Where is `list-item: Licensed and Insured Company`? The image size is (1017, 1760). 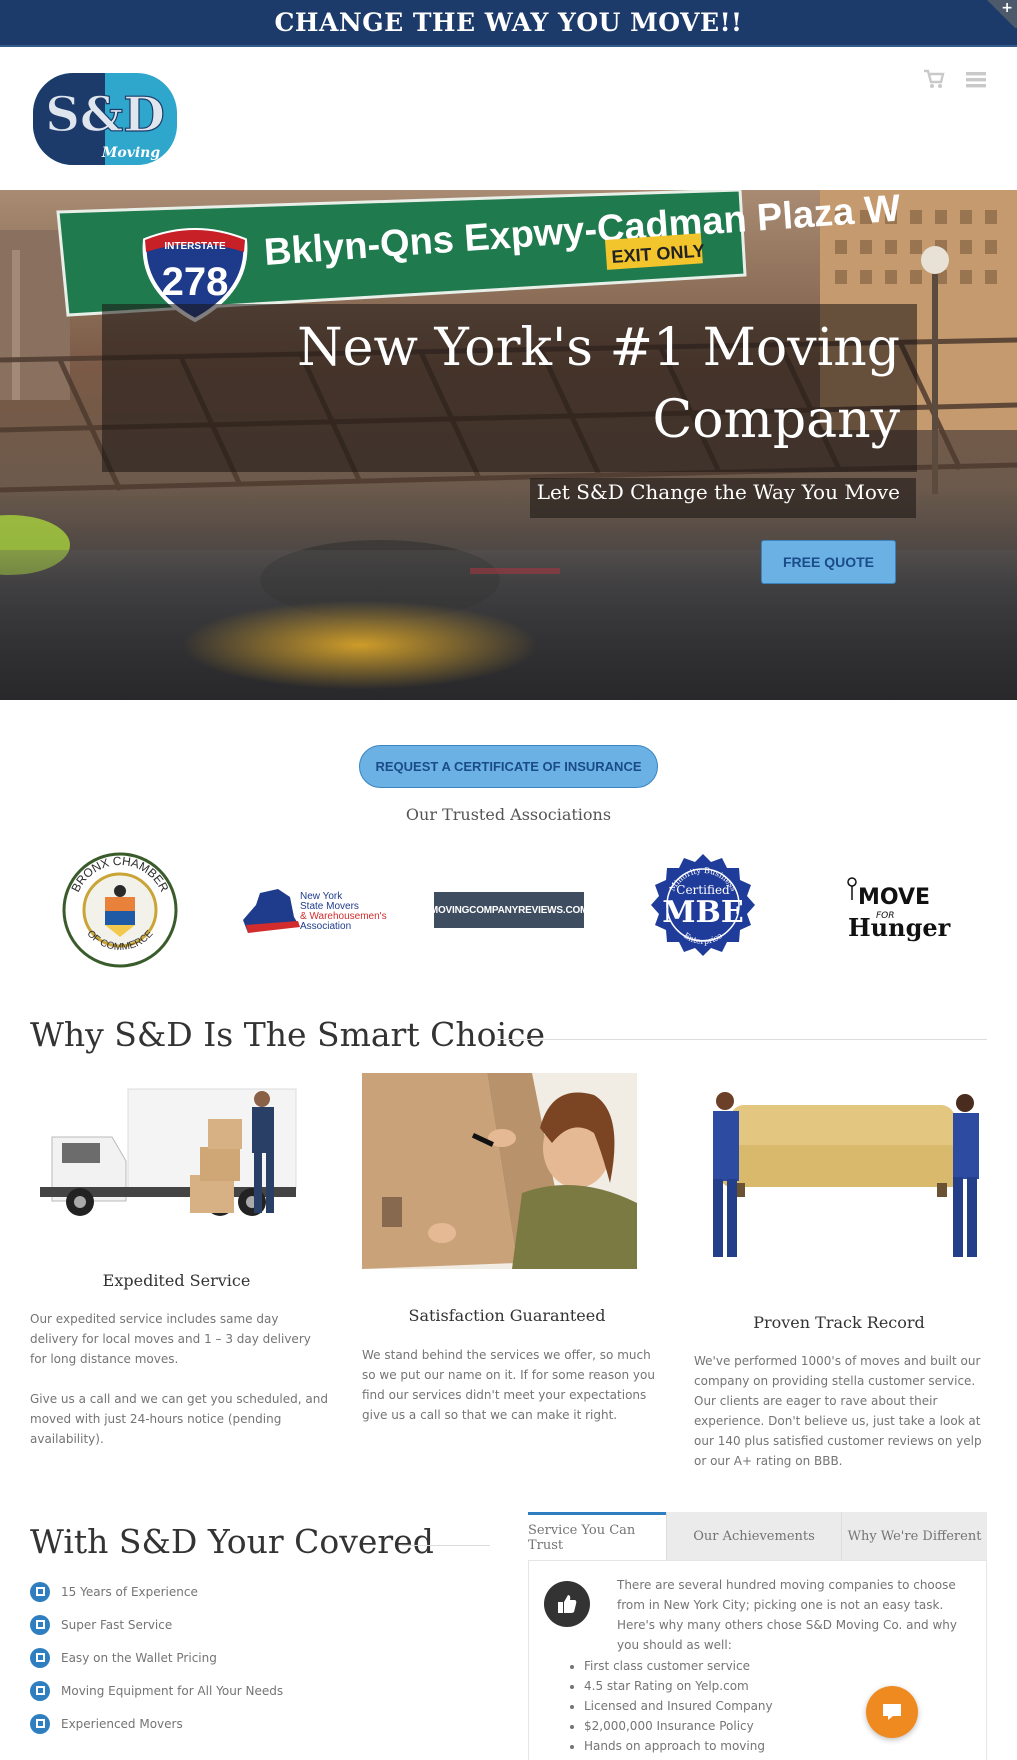 list-item: Licensed and Insured Company is located at coordinates (678, 1706).